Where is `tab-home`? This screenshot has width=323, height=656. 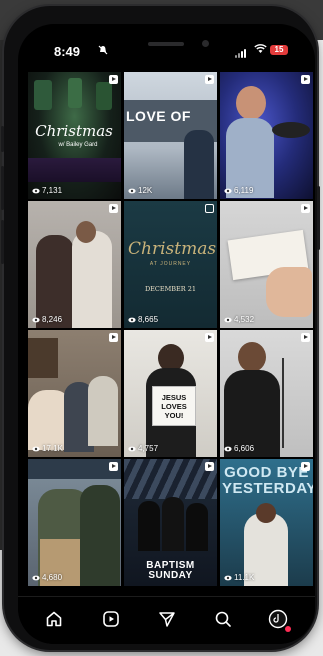
tab-home is located at coordinates (54, 619).